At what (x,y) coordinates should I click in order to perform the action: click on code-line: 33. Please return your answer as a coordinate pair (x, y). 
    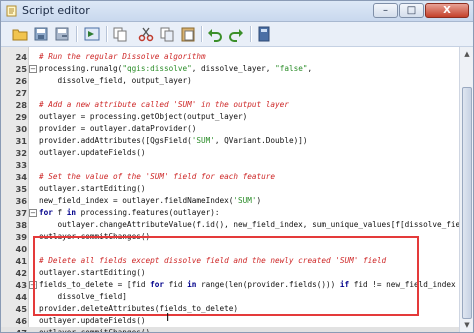
    Looking at the image, I should click on (230, 165).